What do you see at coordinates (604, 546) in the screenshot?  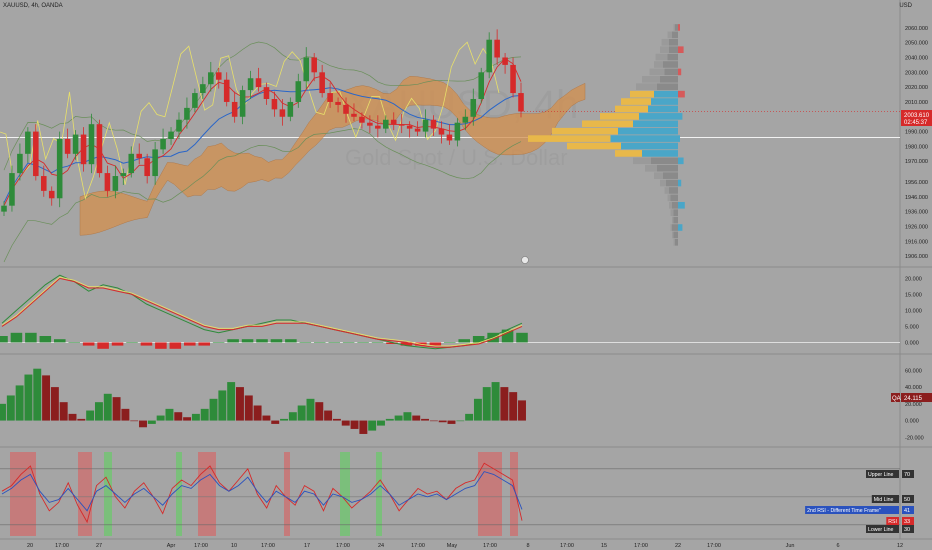 I see `time-tick-label: 15` at bounding box center [604, 546].